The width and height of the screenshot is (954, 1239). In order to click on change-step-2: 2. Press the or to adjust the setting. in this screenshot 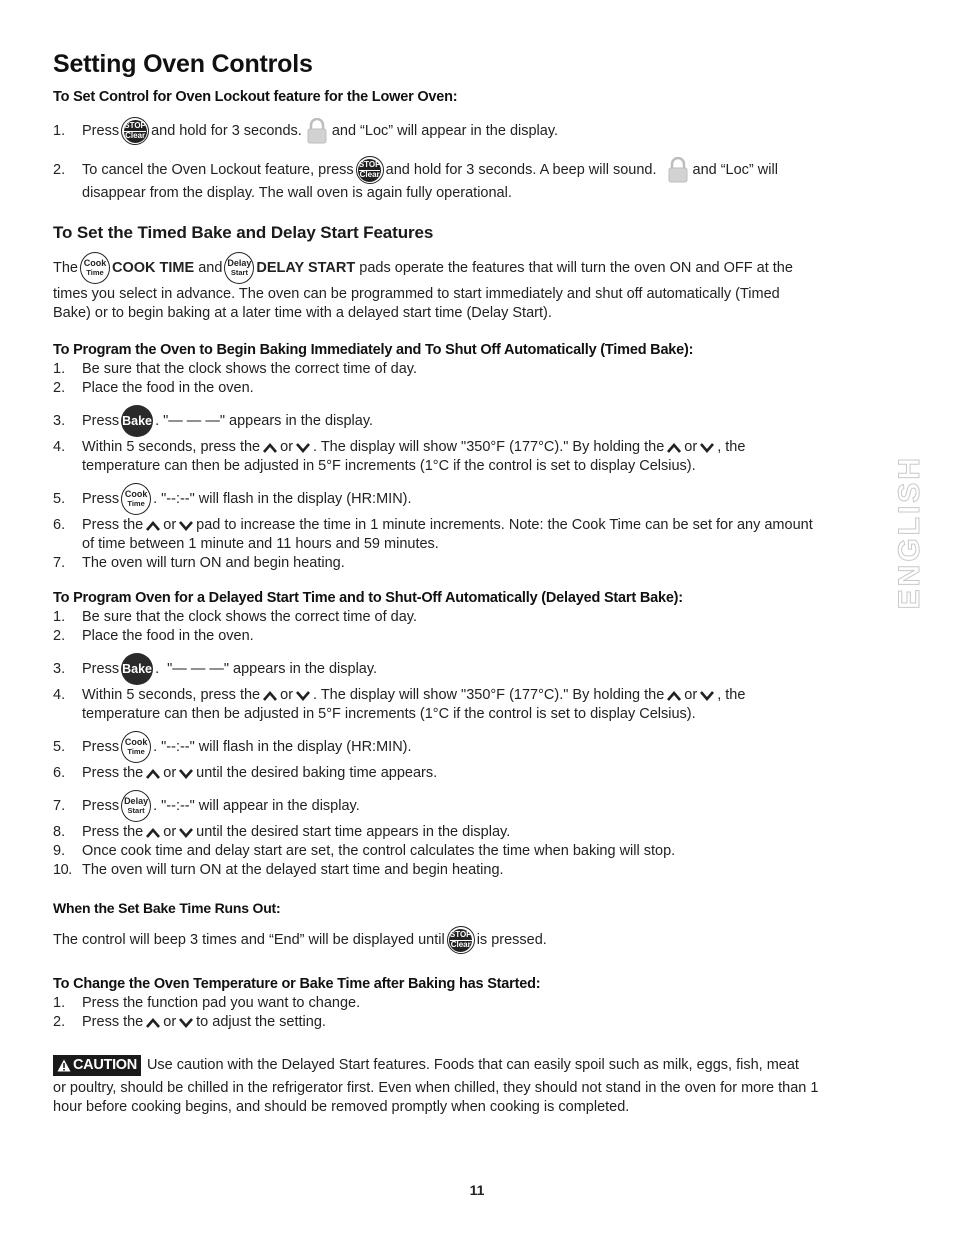, I will do `click(189, 1022)`.